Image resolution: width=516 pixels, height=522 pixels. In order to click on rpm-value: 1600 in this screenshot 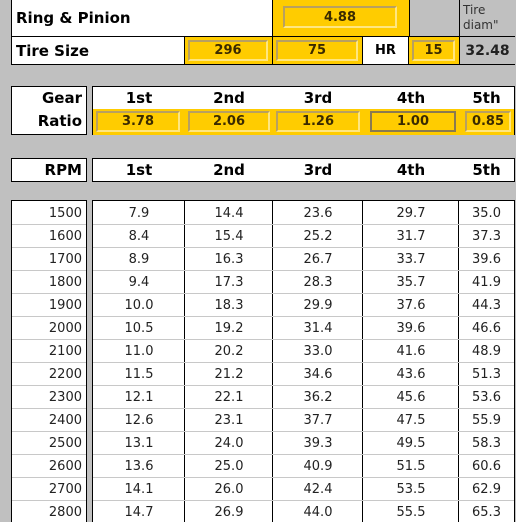, I will do `click(65, 236)`.